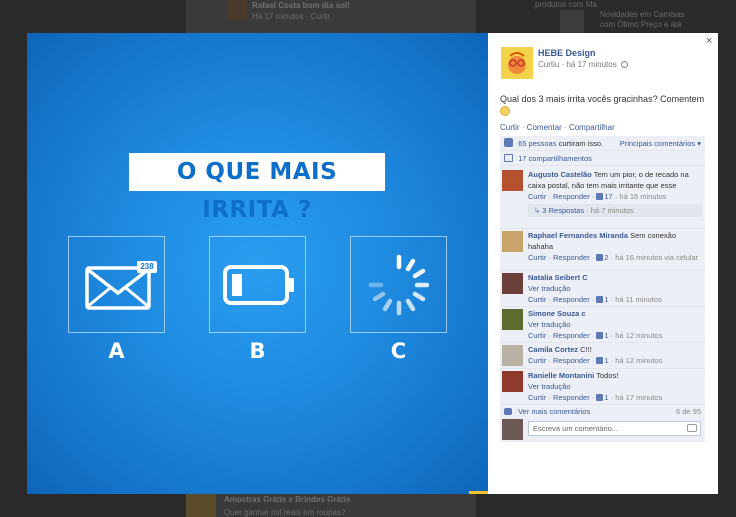 This screenshot has height=517, width=736. Describe the element at coordinates (639, 360) in the screenshot. I see `comment-time: há 12 minutos` at that location.